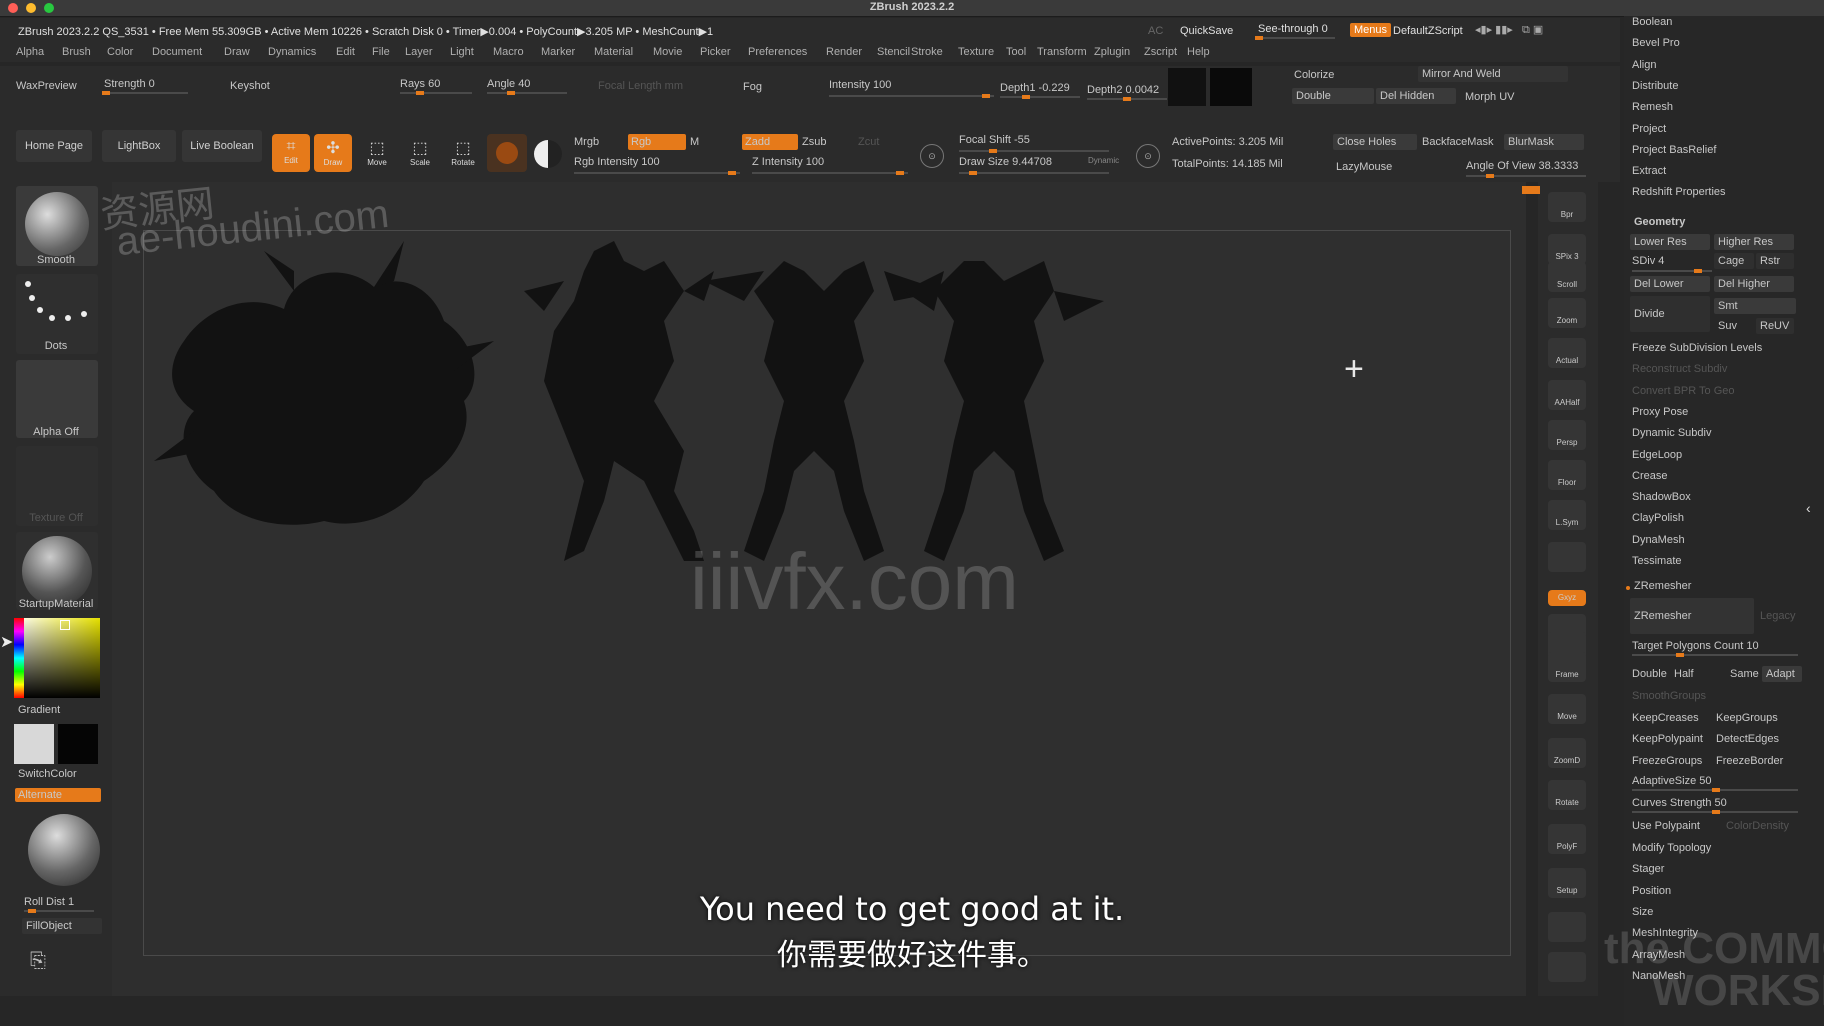 The width and height of the screenshot is (1824, 1026). I want to click on menu-picker: Picker, so click(715, 52).